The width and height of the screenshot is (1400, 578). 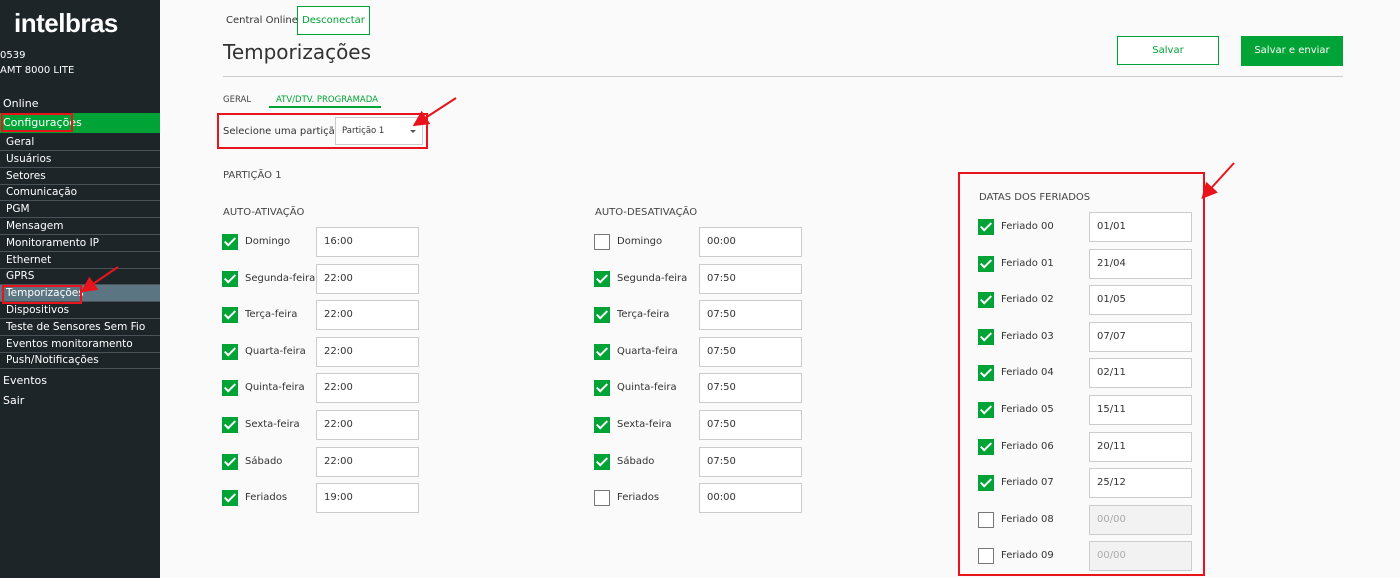 I want to click on sidebar-annotation-arrow, so click(x=99, y=279).